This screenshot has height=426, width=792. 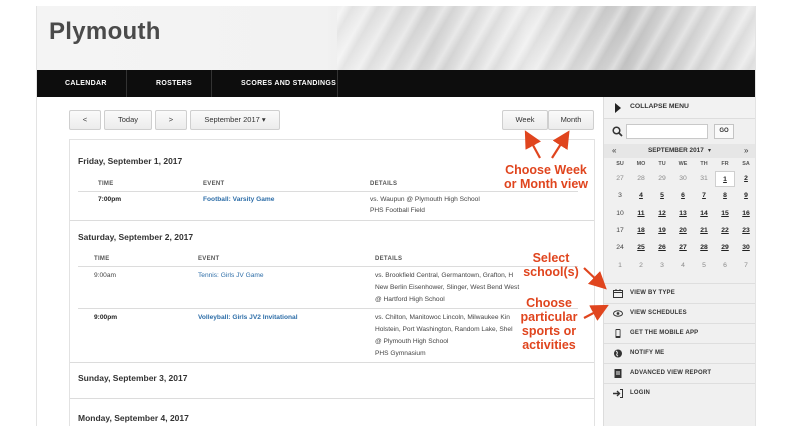 What do you see at coordinates (679, 392) in the screenshot?
I see `sidebar-item-login: LOGIN` at bounding box center [679, 392].